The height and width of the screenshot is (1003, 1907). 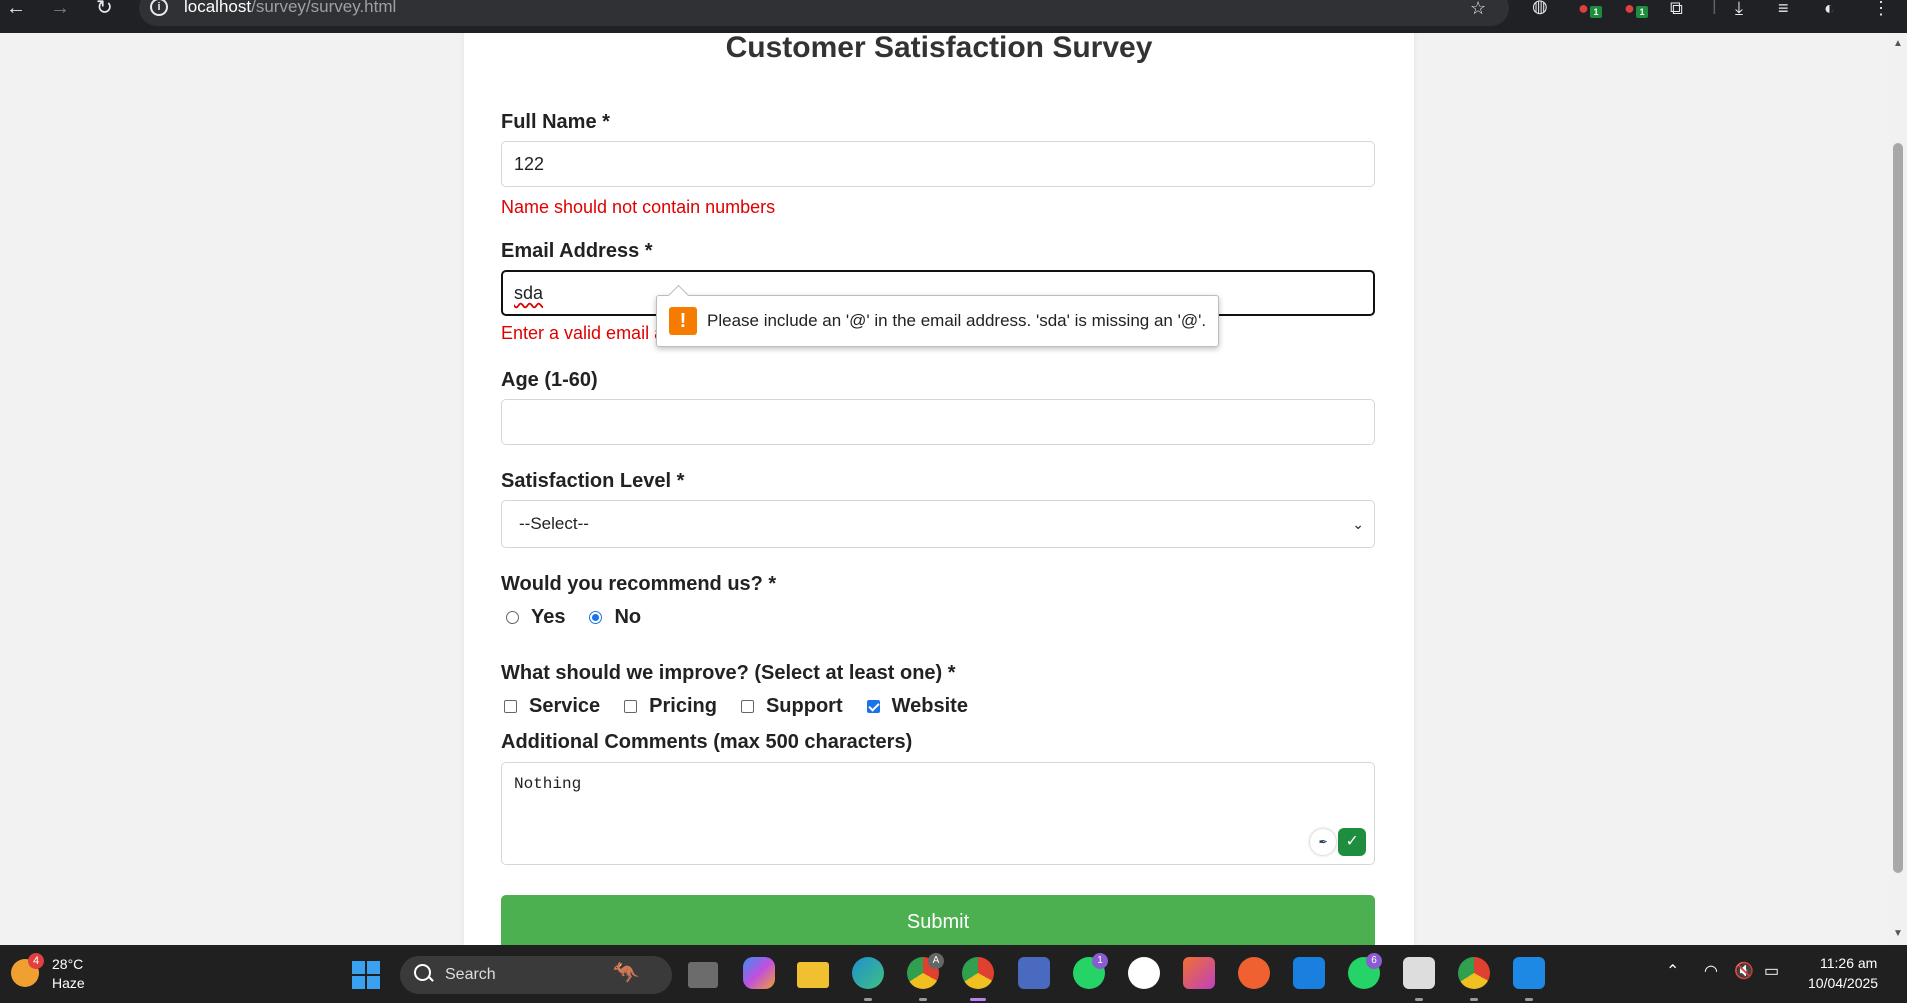 I want to click on page-scrollbar: ▲ ▼, so click(x=1898, y=489).